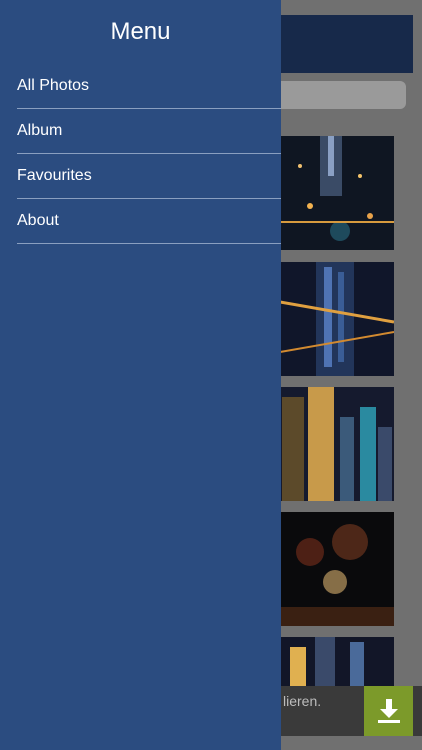 The width and height of the screenshot is (422, 750). What do you see at coordinates (302, 701) in the screenshot?
I see `ad-banner-text: lieren.` at bounding box center [302, 701].